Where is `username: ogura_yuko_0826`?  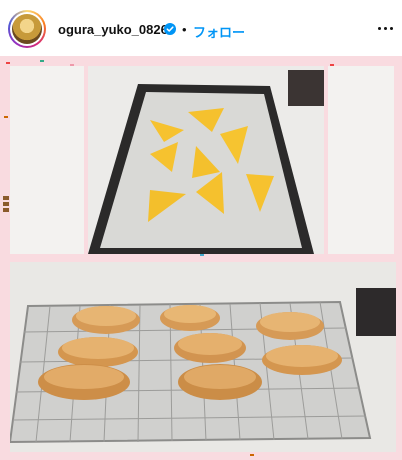
username: ogura_yuko_0826 is located at coordinates (113, 29).